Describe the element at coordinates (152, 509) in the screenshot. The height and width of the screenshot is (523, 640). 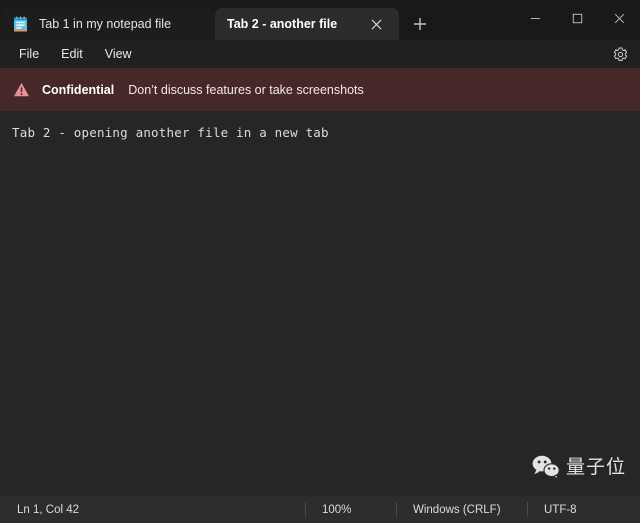
I see `status-cursor-position: Ln 1, Col 42` at that location.